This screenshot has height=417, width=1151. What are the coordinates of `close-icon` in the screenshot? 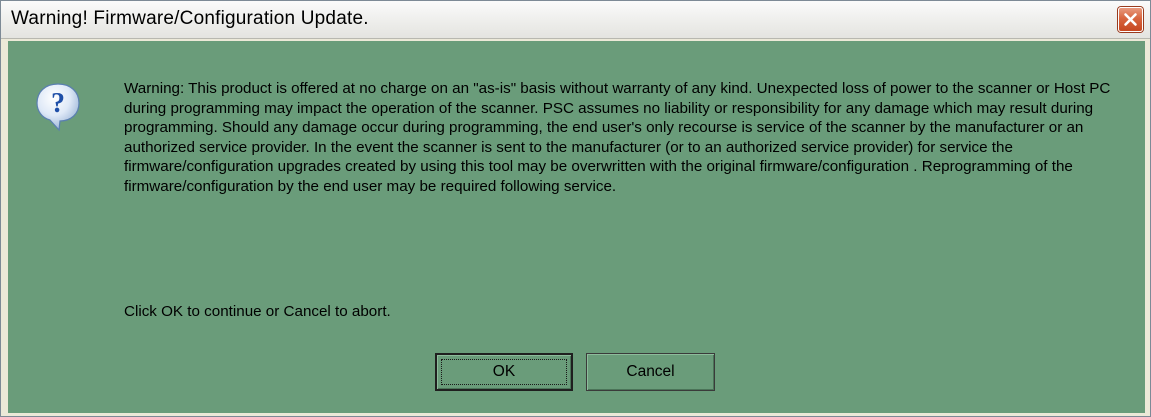 It's located at (1130, 19).